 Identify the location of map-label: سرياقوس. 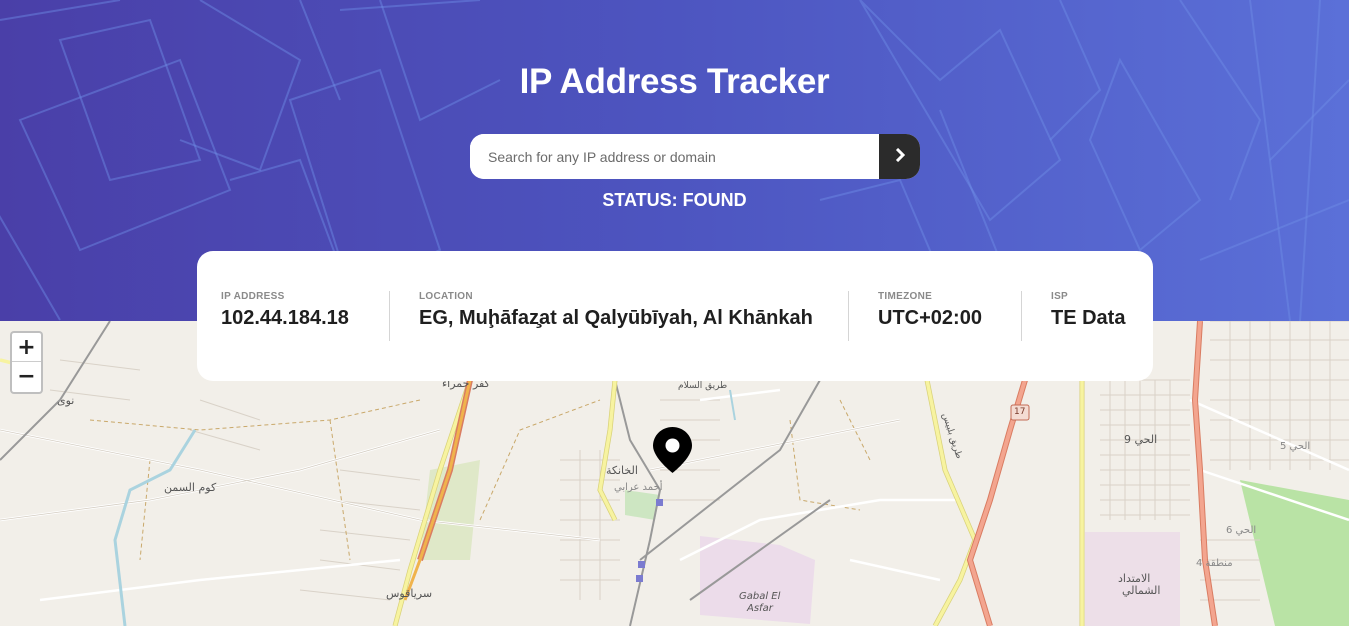
(409, 593).